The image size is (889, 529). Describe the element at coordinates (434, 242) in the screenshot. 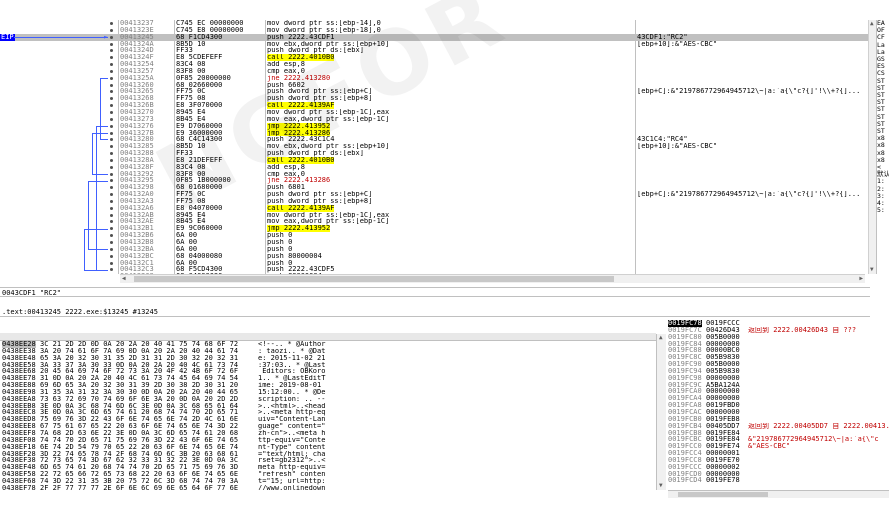

I see `disasm-row: 004132B8 6A 00 push 0` at that location.